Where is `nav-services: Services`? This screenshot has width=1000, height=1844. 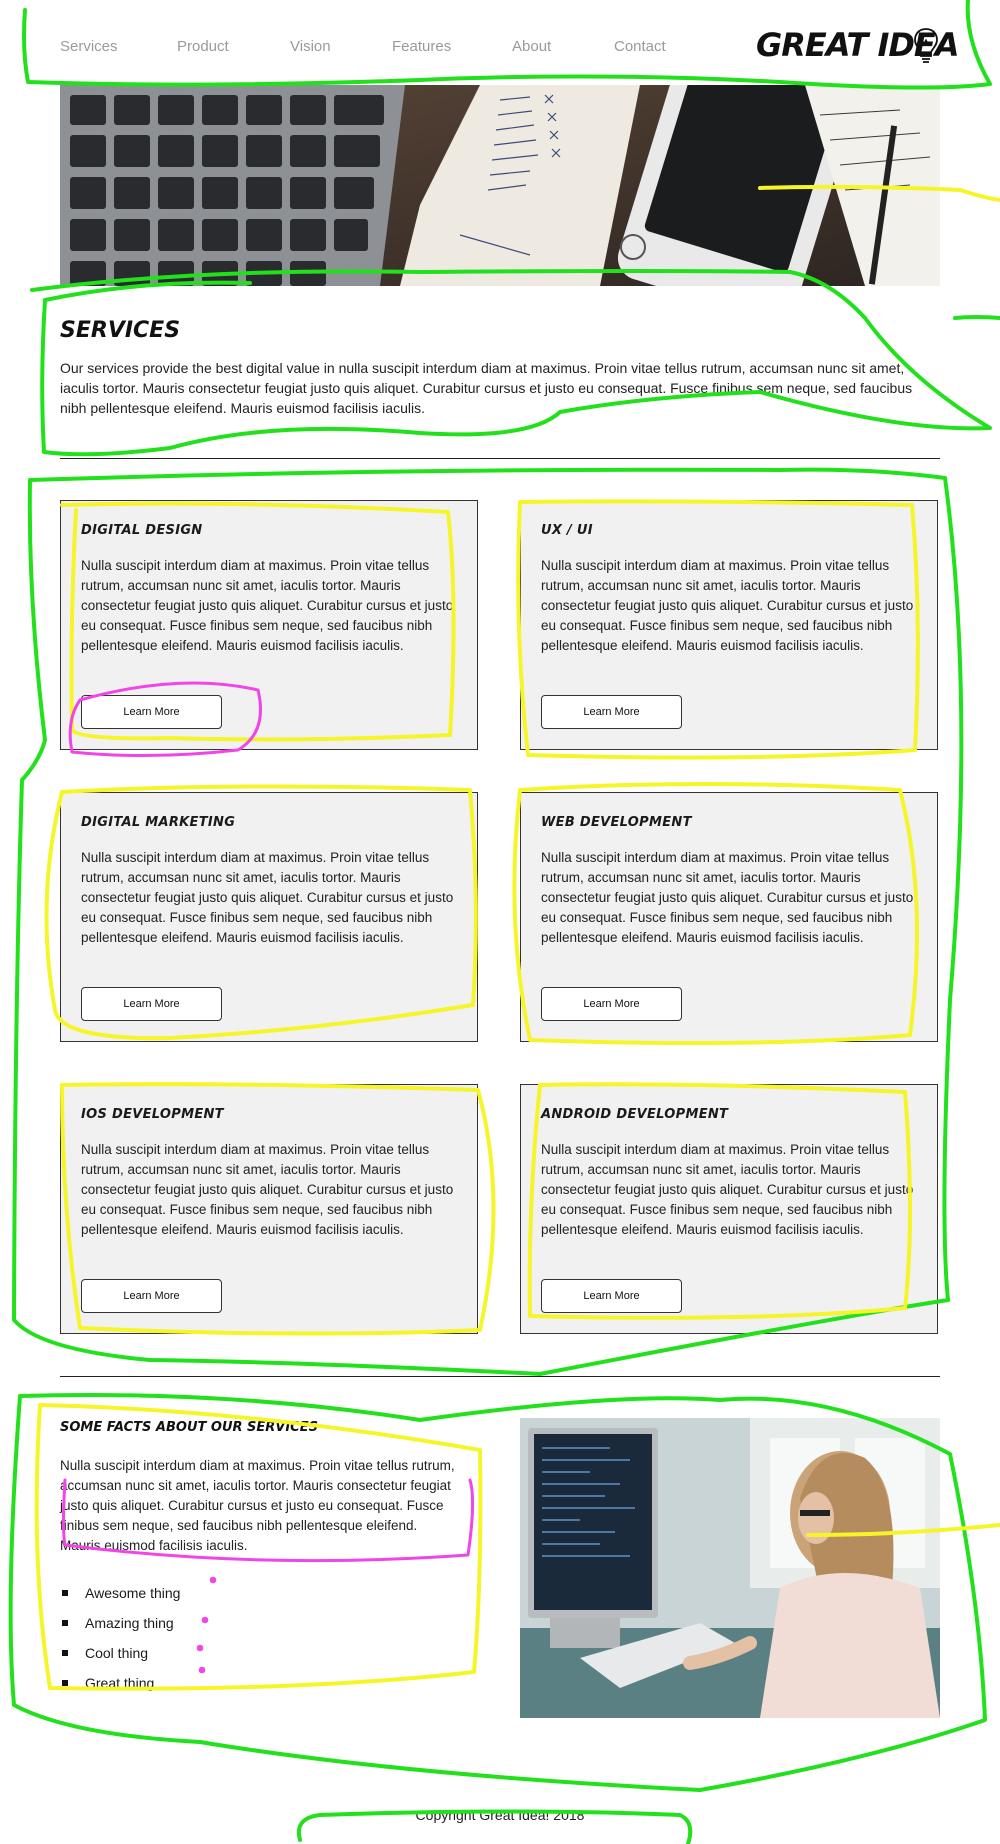
nav-services: Services is located at coordinates (89, 46).